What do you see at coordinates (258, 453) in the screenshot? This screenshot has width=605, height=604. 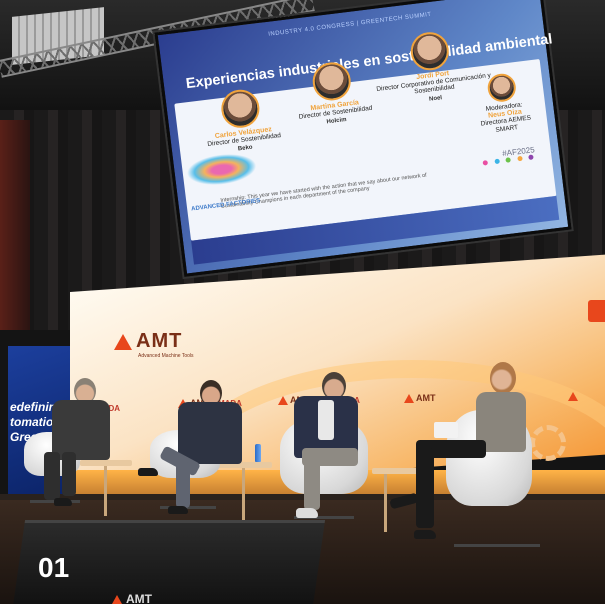 I see `water-bottle` at bounding box center [258, 453].